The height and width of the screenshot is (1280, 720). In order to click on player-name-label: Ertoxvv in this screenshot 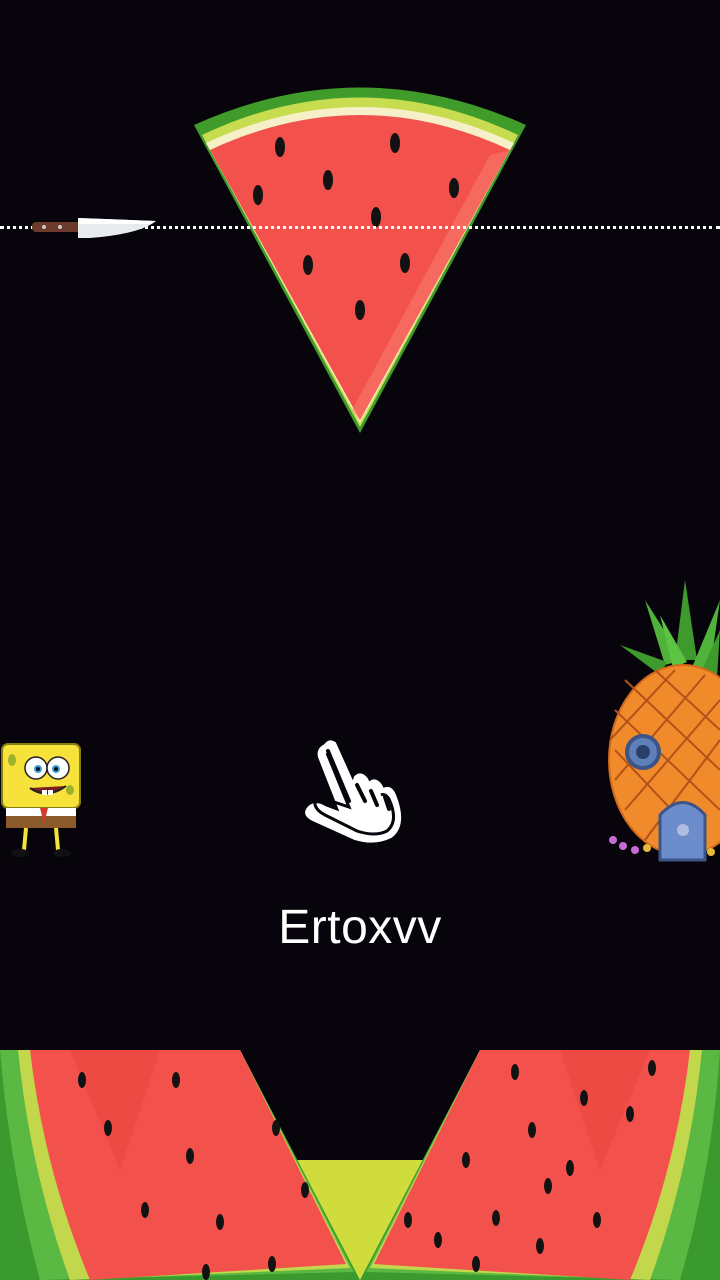, I will do `click(360, 927)`.